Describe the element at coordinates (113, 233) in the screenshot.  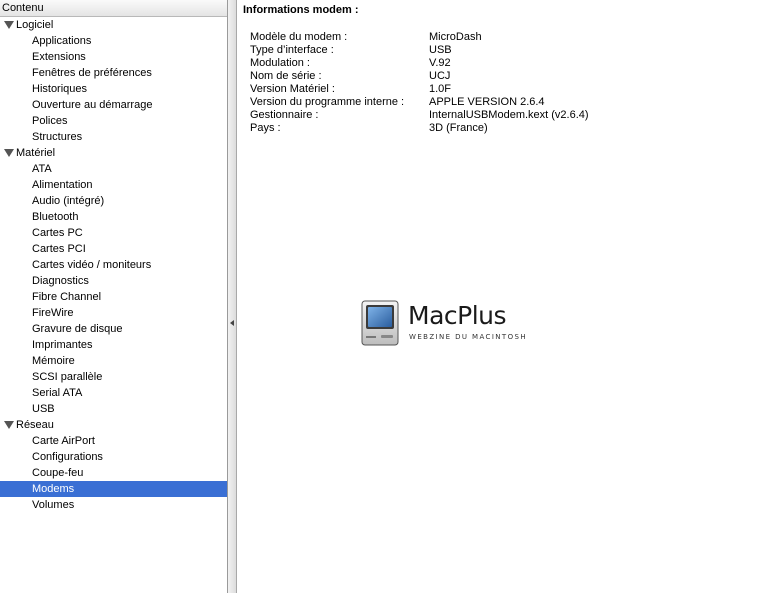
I see `tree-item-pc-cards: Cartes PC` at that location.